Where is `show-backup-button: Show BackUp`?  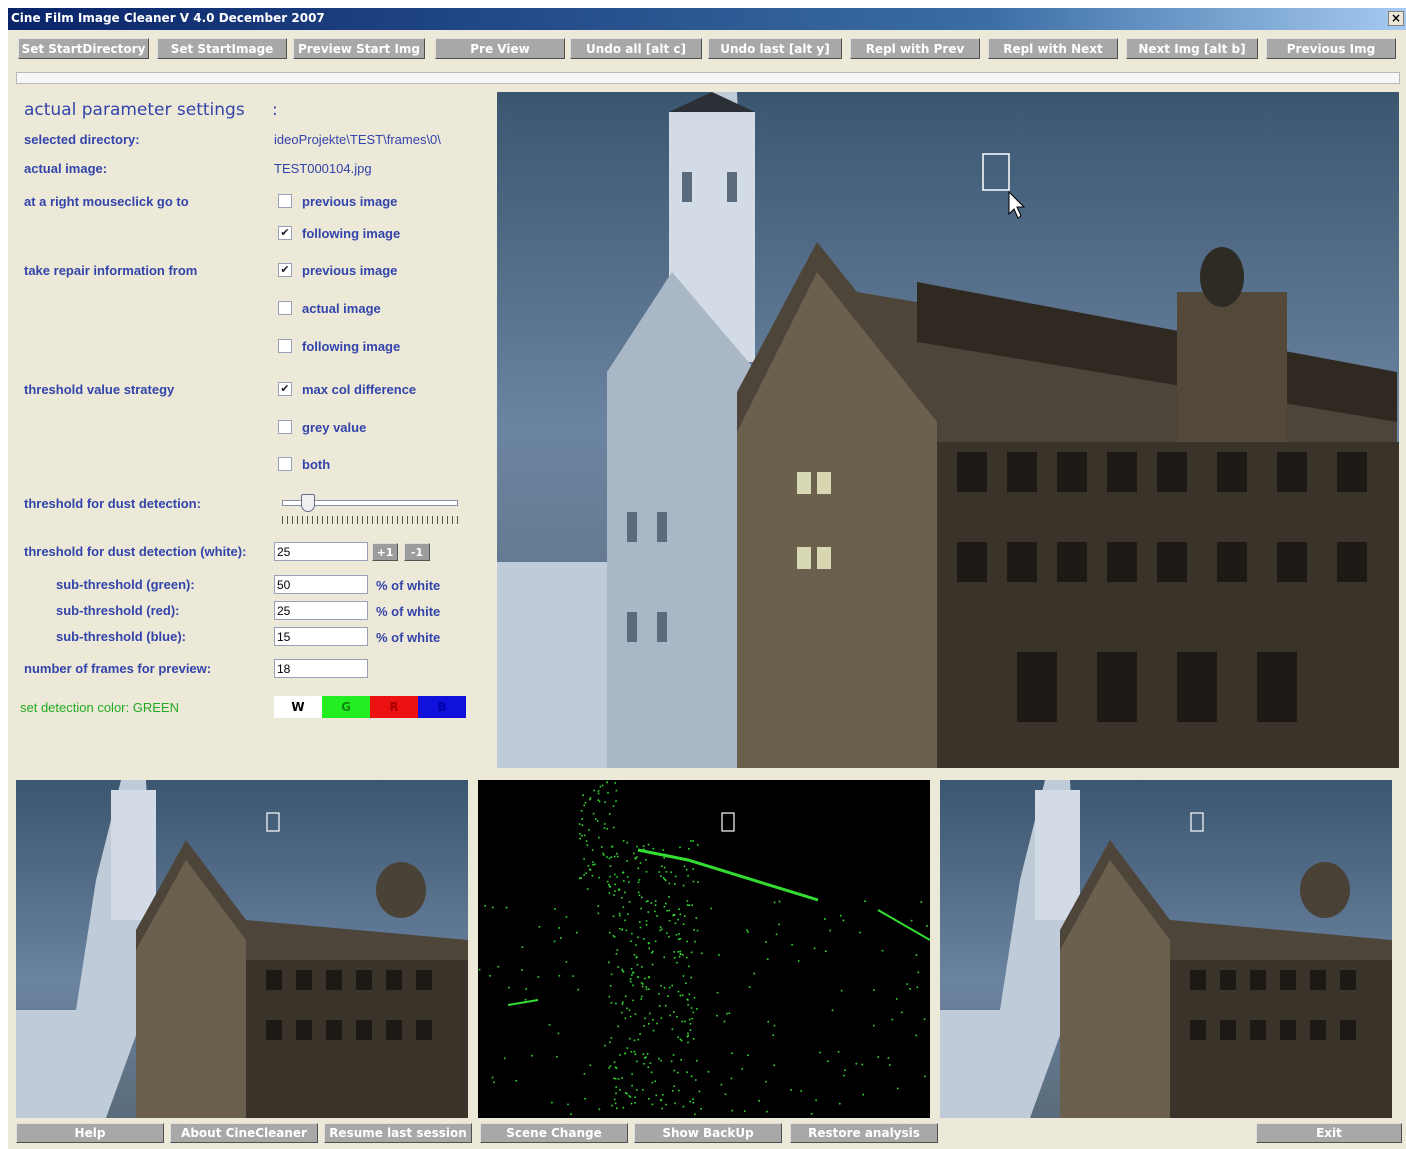 show-backup-button: Show BackUp is located at coordinates (708, 1133).